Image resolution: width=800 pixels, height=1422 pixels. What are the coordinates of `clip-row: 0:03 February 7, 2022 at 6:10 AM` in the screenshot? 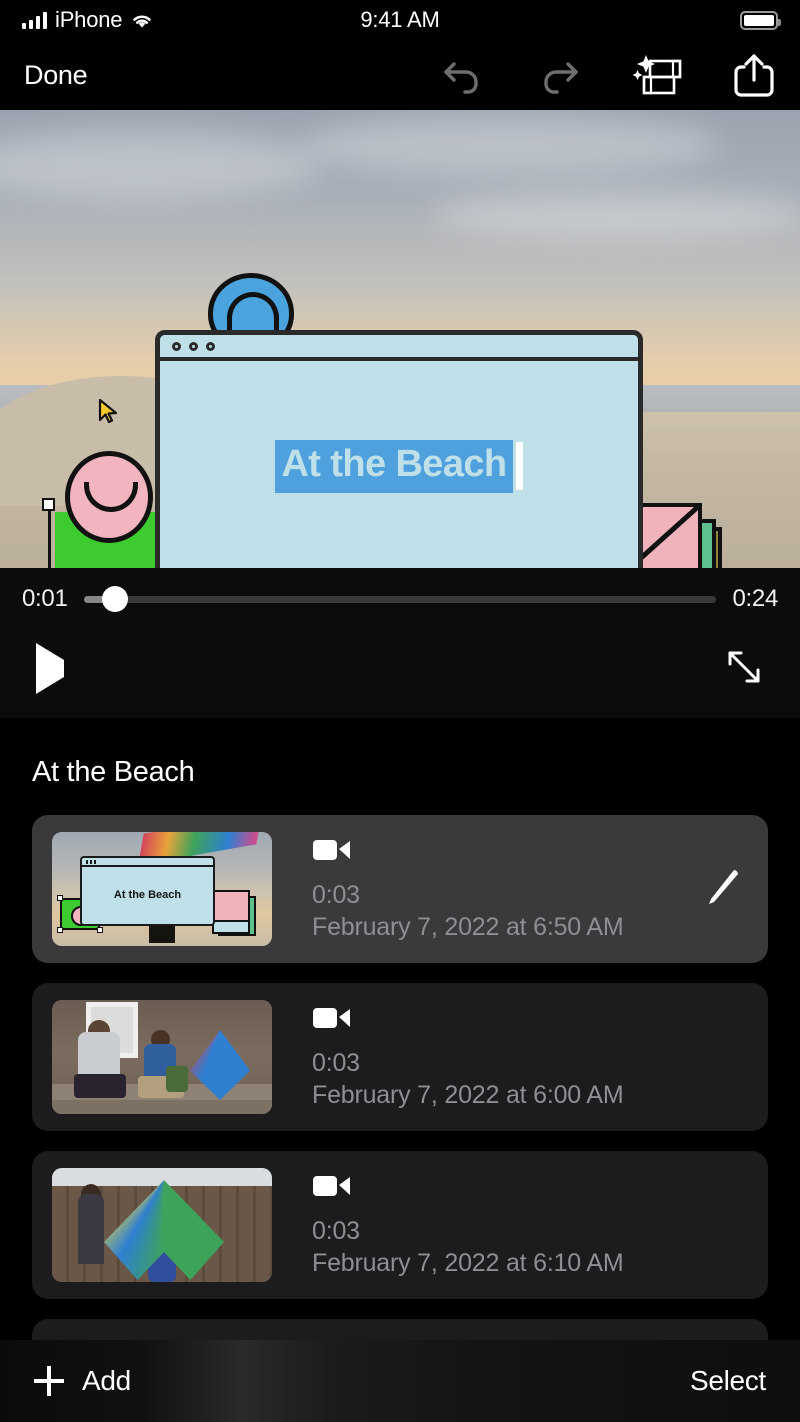 It's located at (400, 1225).